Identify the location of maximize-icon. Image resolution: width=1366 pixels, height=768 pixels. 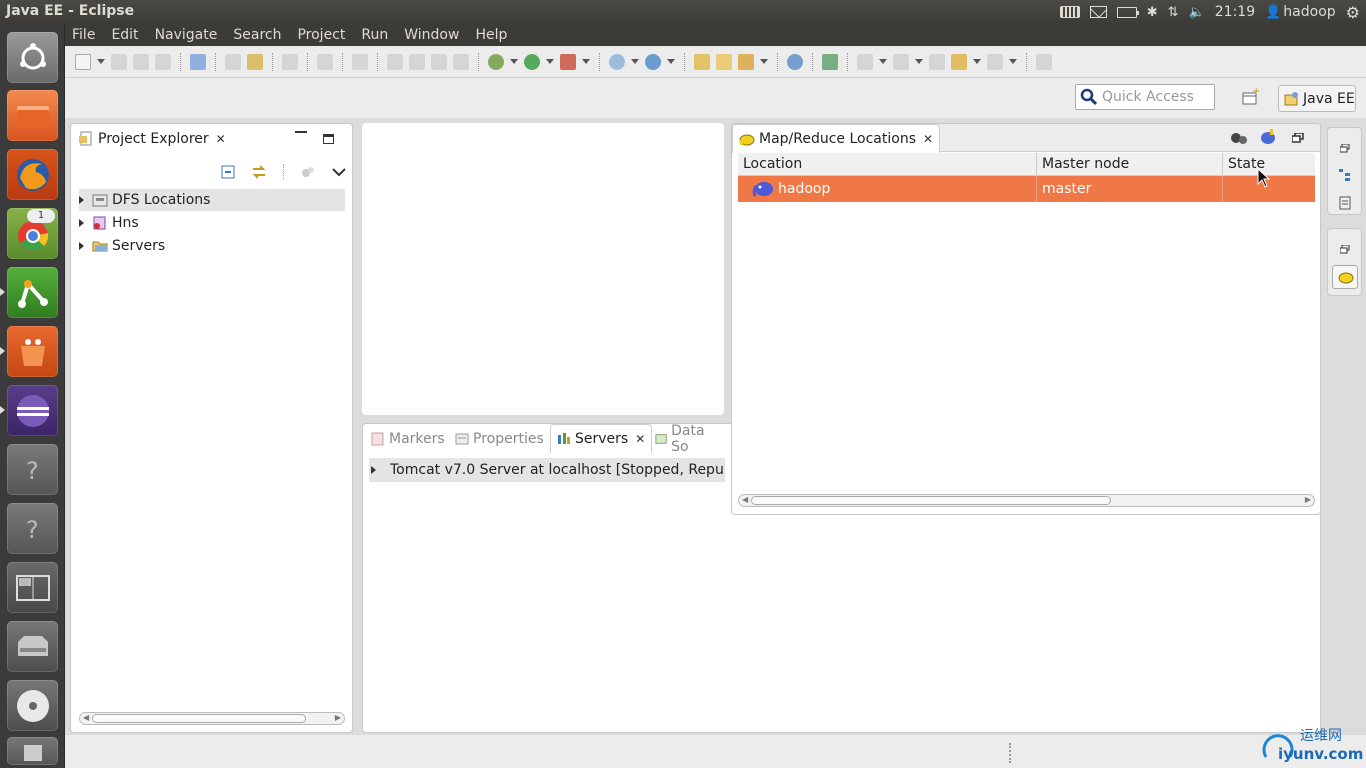
(328, 139).